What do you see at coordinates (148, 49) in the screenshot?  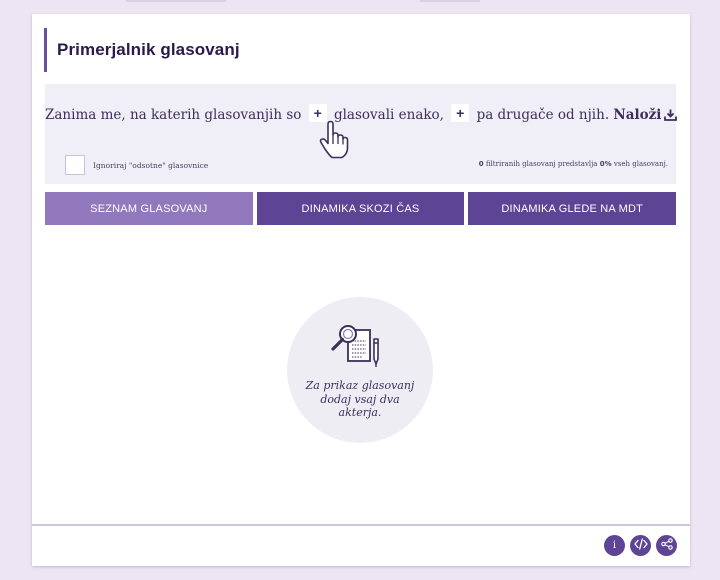 I see `page-title: Primerjalnik glasovanj` at bounding box center [148, 49].